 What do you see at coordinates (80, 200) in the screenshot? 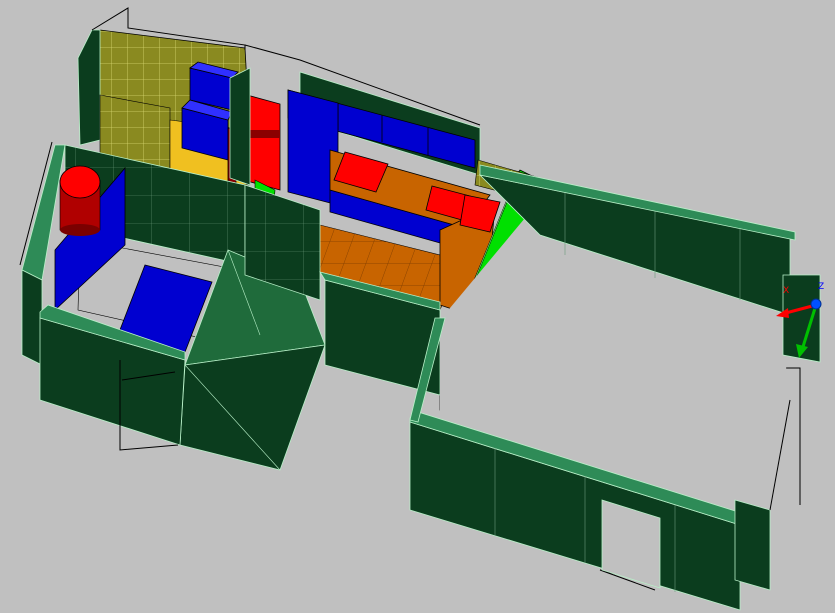
I see `water-heater` at bounding box center [80, 200].